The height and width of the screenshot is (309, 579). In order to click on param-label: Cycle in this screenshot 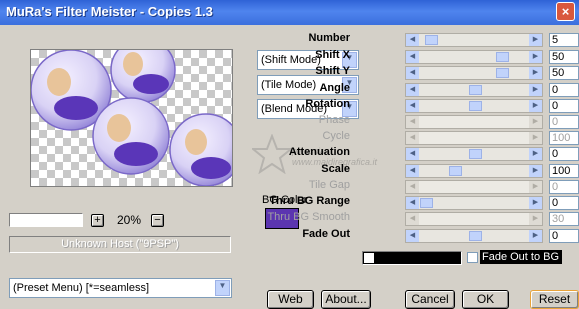, I will do `click(336, 136)`.